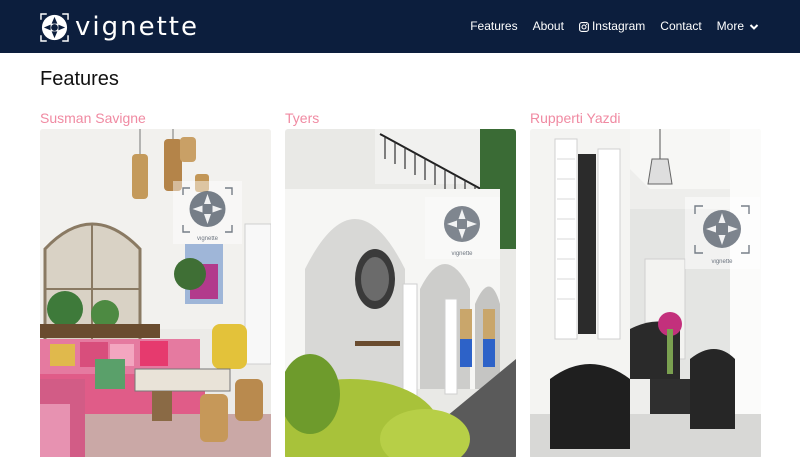  What do you see at coordinates (400, 119) in the screenshot?
I see `feature-card-title: Tyers` at bounding box center [400, 119].